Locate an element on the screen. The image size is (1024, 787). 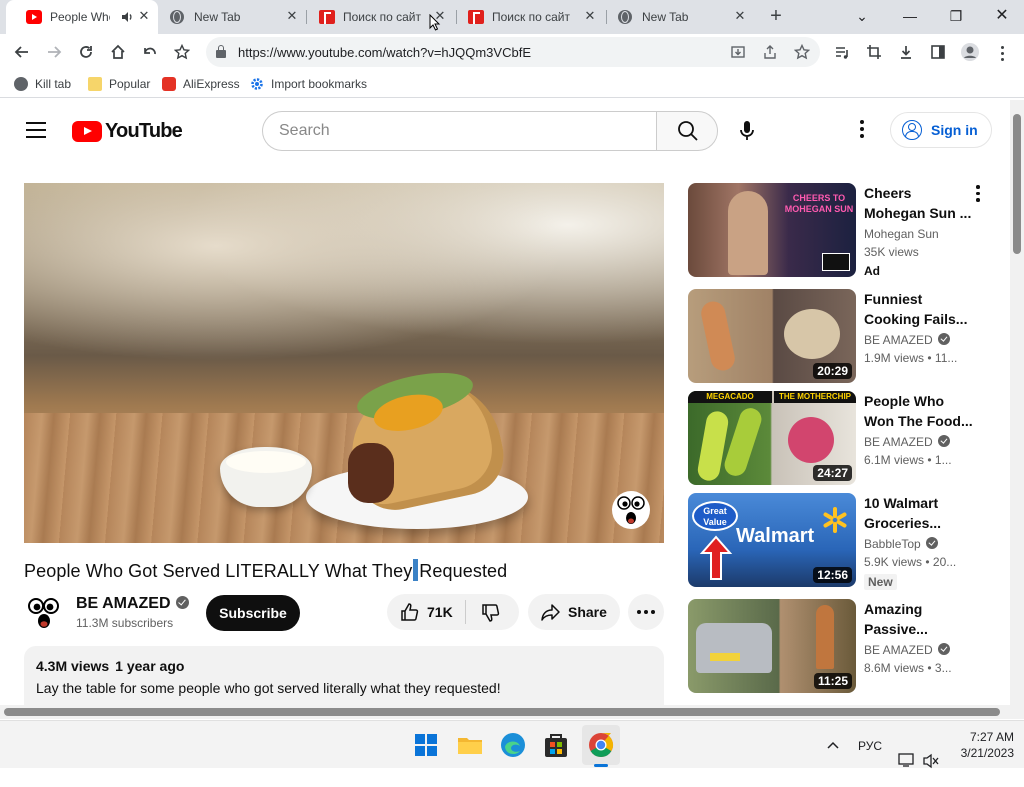
tab-new-tab-2: New Tab ✕ is located at coordinates (683, 17).